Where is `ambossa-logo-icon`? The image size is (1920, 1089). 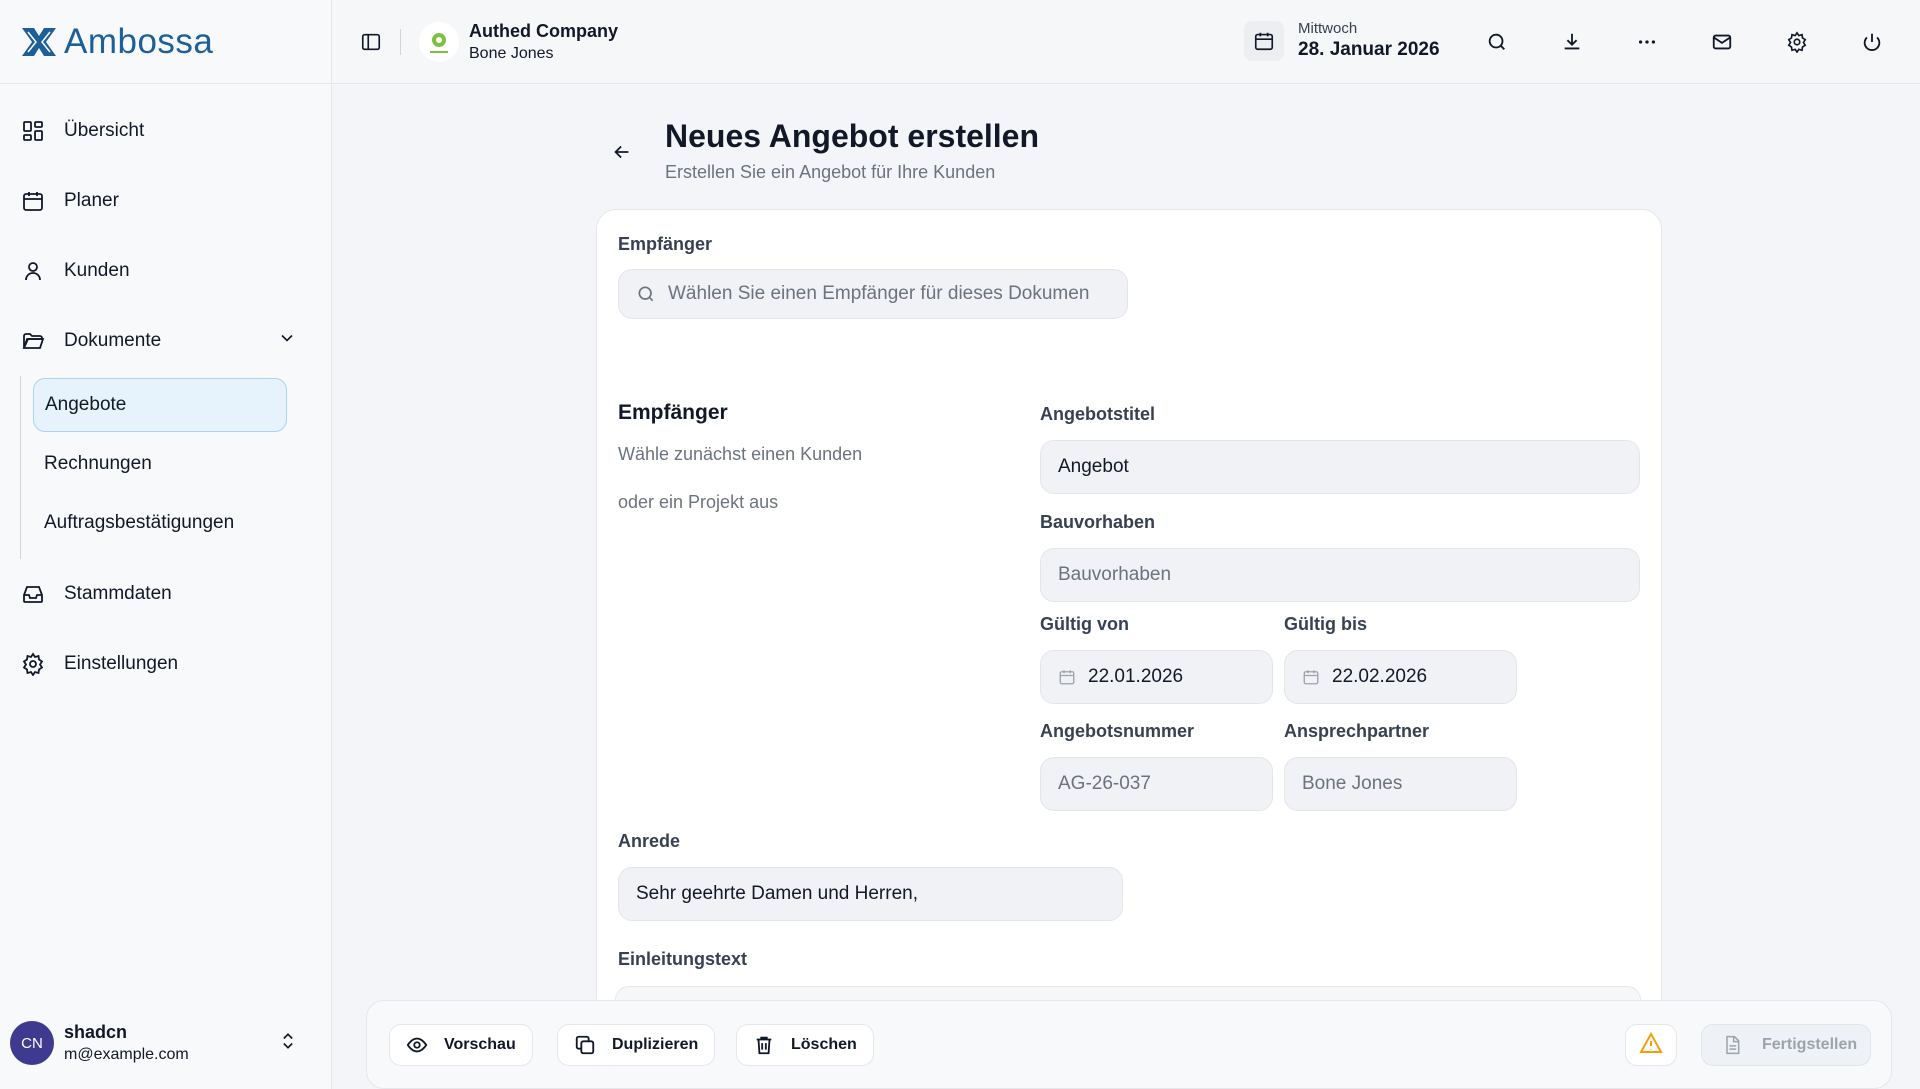
ambossa-logo-icon is located at coordinates (39, 41).